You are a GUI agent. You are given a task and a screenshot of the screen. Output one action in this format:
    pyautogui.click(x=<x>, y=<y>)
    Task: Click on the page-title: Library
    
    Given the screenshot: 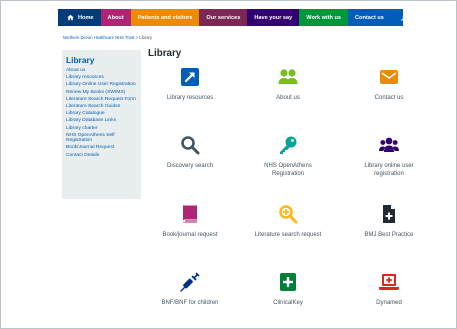 What is the action you would take?
    pyautogui.click(x=165, y=53)
    